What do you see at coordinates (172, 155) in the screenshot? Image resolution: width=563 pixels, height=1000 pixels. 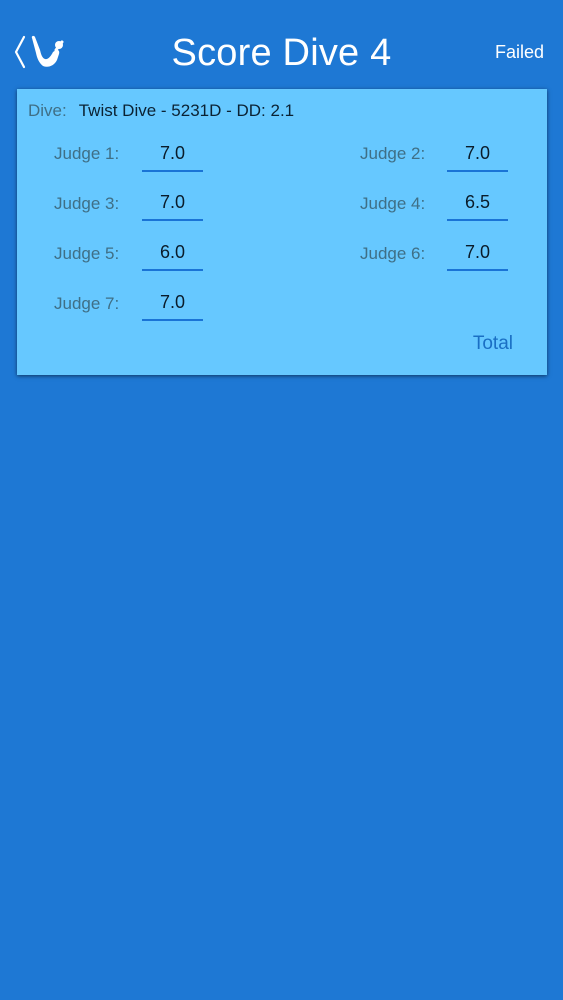 I see `judge-1-score-field: 7.0` at bounding box center [172, 155].